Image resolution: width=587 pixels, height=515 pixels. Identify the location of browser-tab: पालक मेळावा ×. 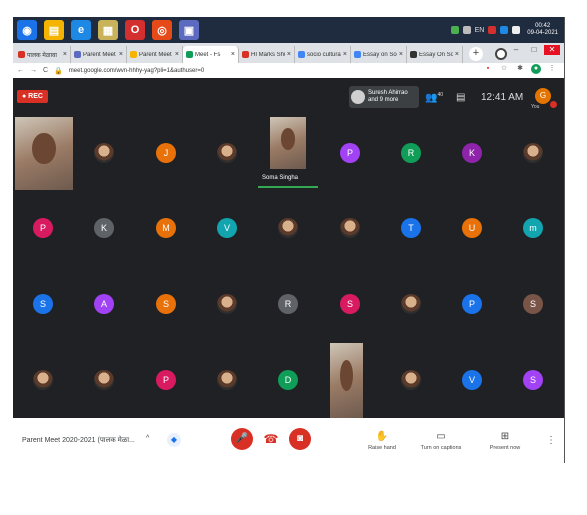
(43, 54).